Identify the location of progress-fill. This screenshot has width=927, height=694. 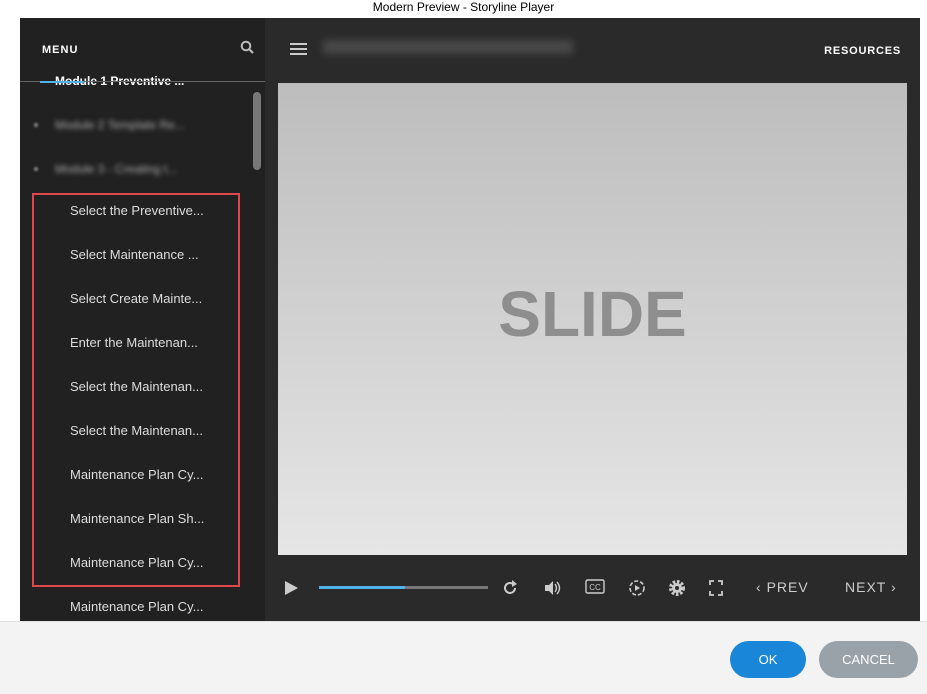
(362, 587).